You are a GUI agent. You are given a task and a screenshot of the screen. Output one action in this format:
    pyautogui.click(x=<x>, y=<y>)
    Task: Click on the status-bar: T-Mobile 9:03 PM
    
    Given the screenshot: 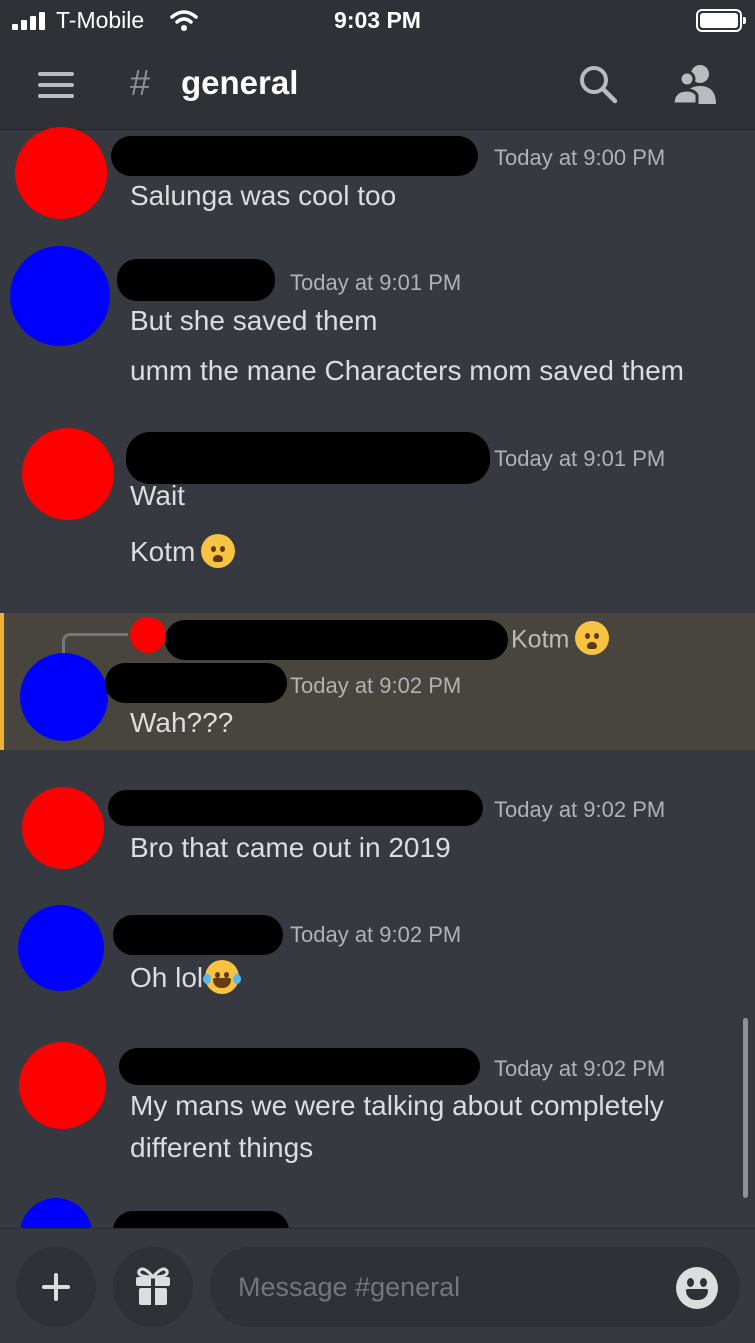 What is the action you would take?
    pyautogui.click(x=377, y=21)
    